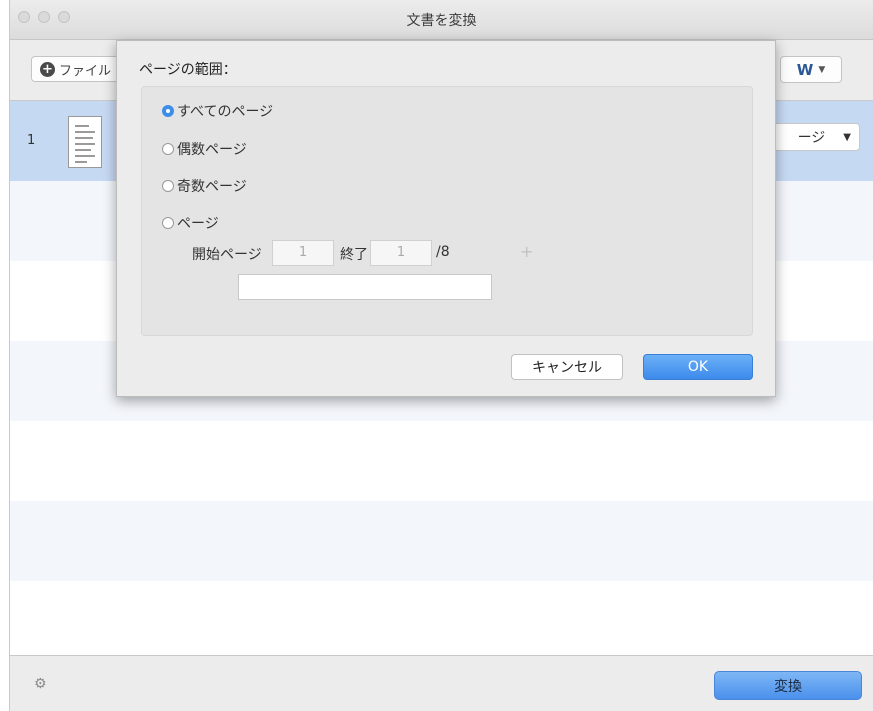 This screenshot has height=711, width=873. I want to click on page-range-text-field, so click(365, 287).